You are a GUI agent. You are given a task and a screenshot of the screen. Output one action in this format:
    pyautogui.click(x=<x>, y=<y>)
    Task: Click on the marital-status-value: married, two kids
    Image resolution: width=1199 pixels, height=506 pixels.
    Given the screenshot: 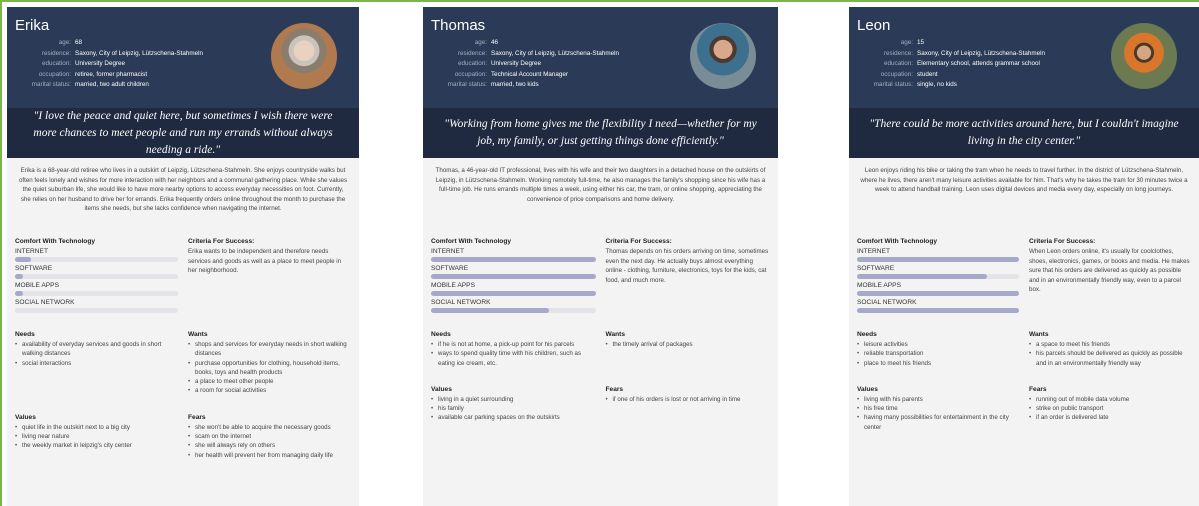 What is the action you would take?
    pyautogui.click(x=515, y=84)
    